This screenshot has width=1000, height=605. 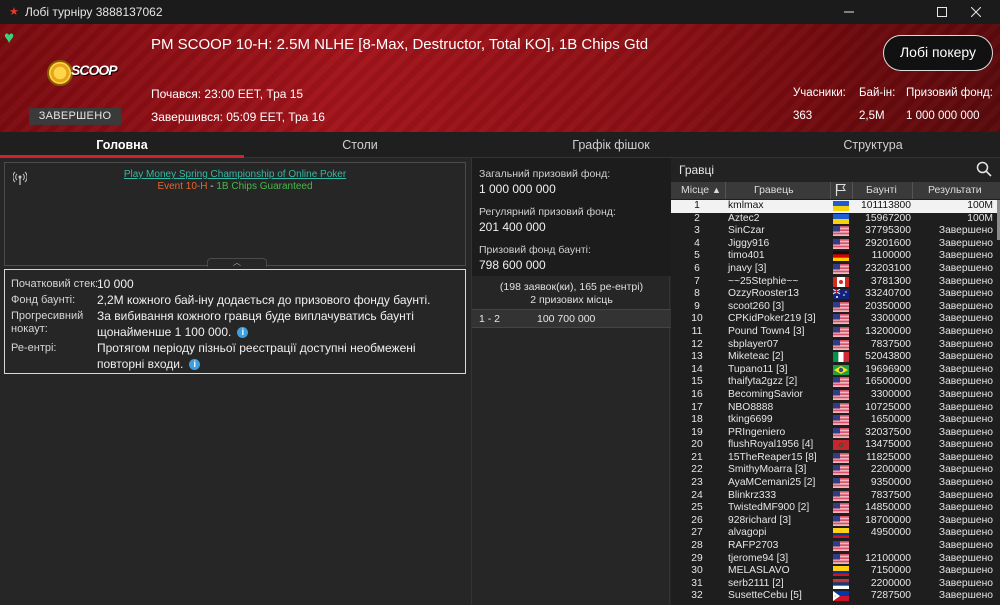 What do you see at coordinates (955, 190) in the screenshot?
I see `column-result: Результати` at bounding box center [955, 190].